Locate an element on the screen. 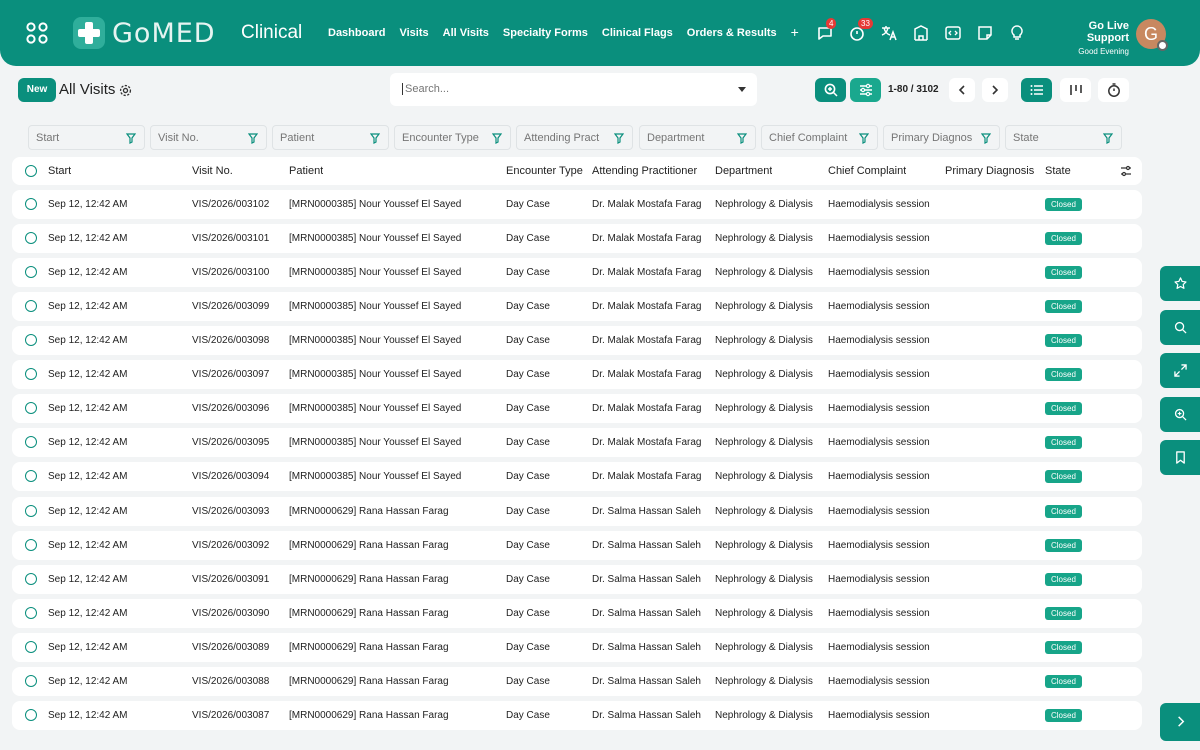  note-icon is located at coordinates (985, 33).